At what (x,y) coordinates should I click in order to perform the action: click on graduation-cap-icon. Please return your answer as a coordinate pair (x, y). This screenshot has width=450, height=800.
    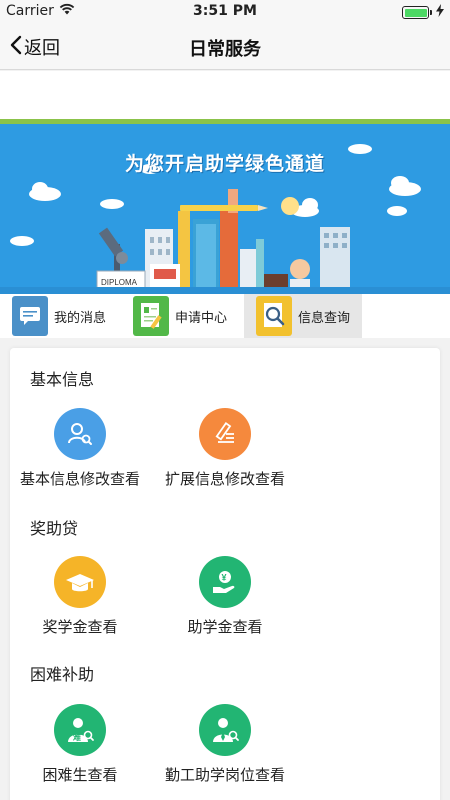
    Looking at the image, I should click on (80, 582).